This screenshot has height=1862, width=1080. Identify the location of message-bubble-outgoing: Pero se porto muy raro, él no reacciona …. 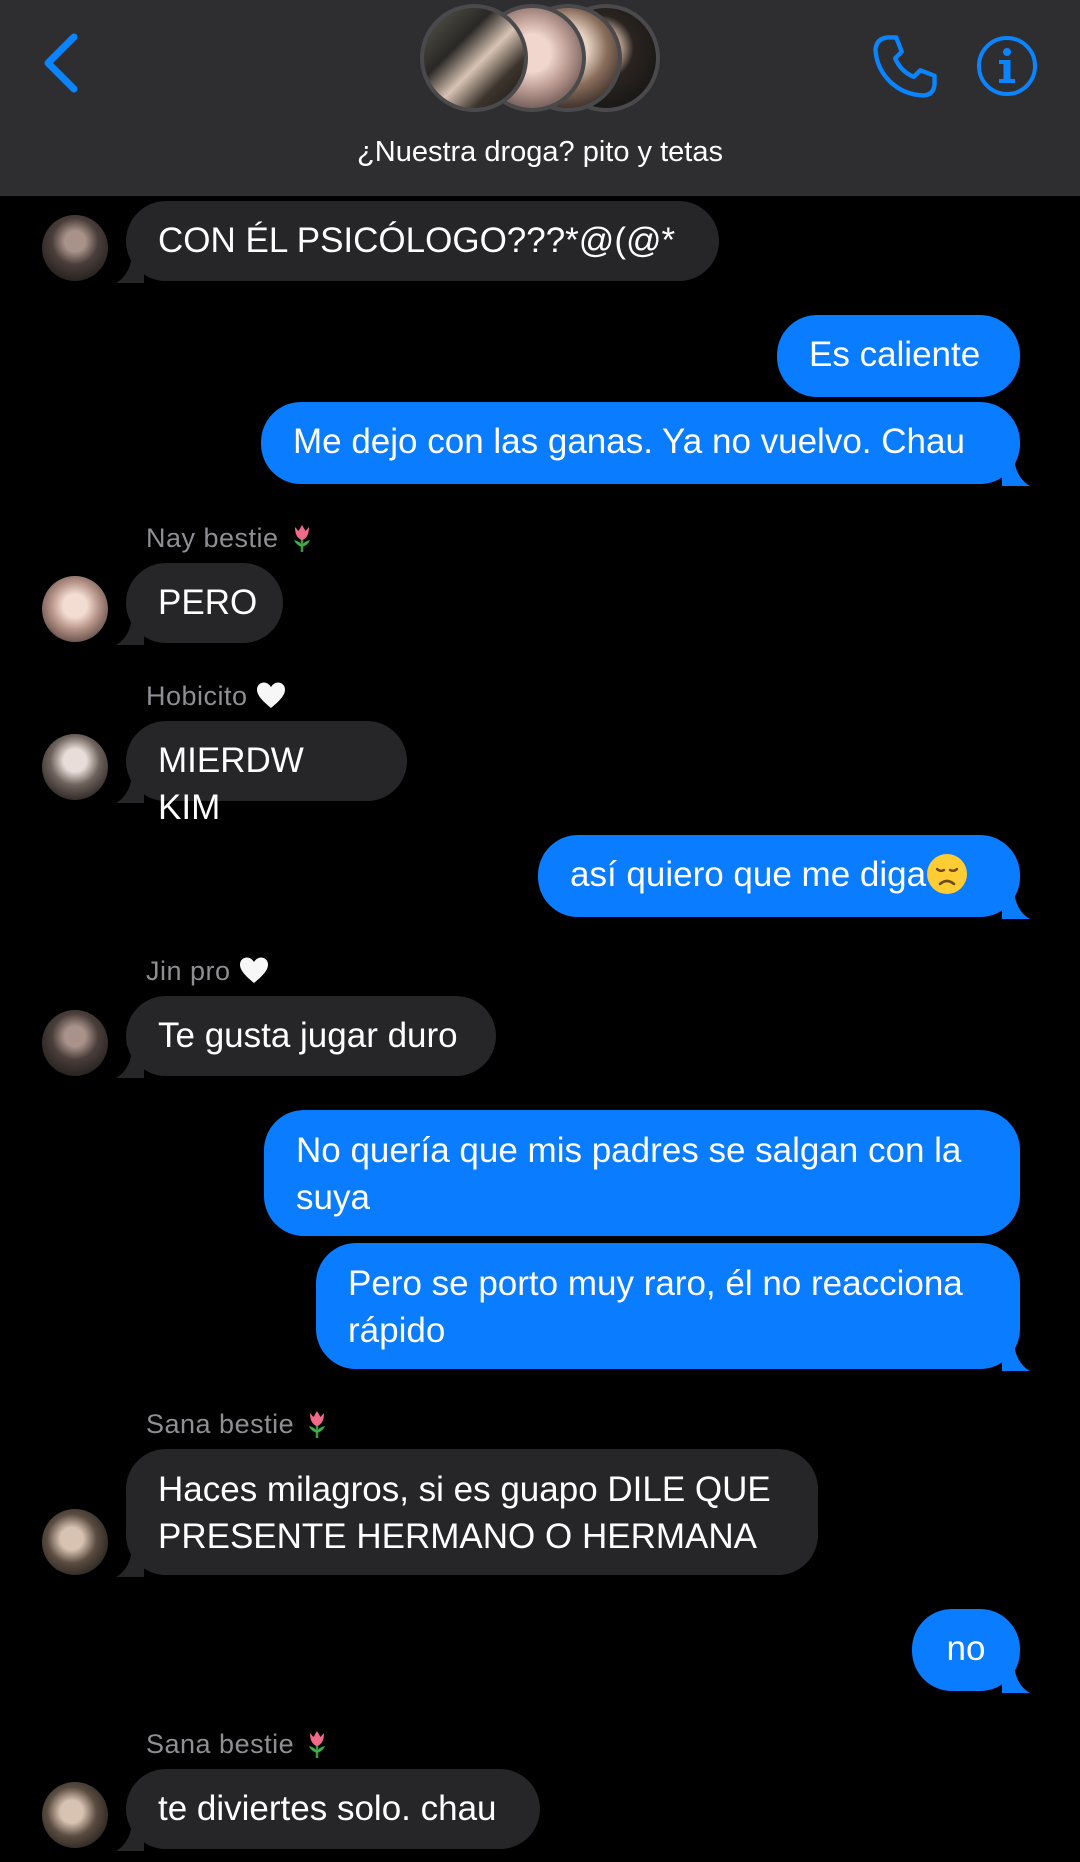
(673, 1307).